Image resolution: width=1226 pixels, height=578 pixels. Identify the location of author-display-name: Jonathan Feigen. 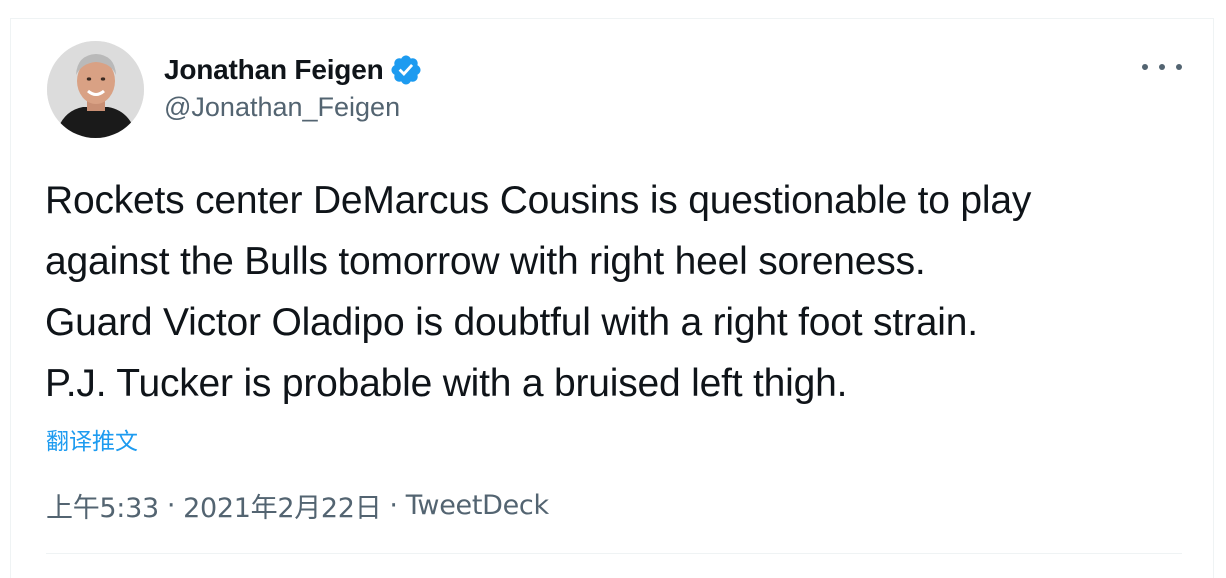
(274, 70).